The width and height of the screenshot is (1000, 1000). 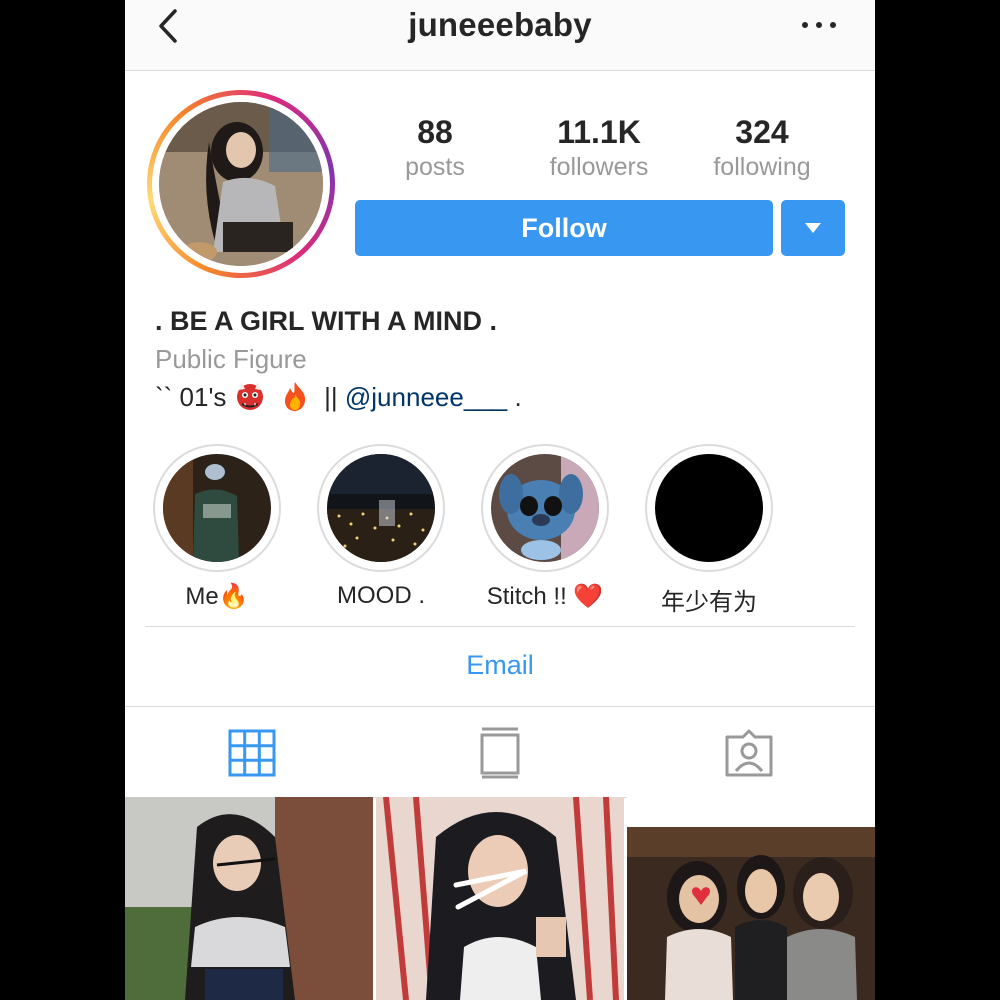 I want to click on followers-count: 11.1K, so click(x=599, y=132).